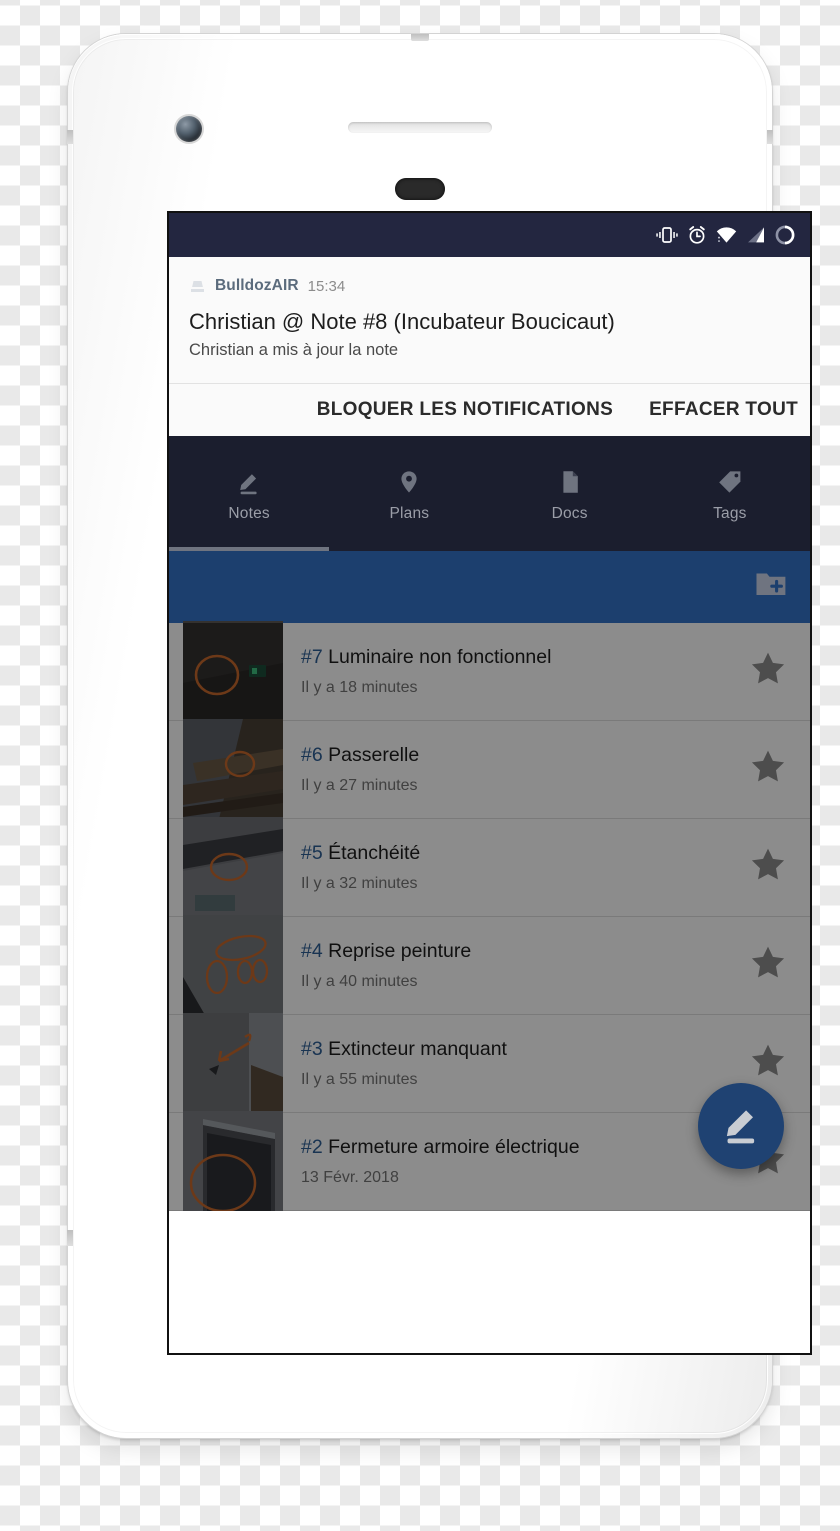 Image resolution: width=840 pixels, height=1531 pixels. Describe the element at coordinates (569, 513) in the screenshot. I see `tab-docs-label: Docs` at that location.